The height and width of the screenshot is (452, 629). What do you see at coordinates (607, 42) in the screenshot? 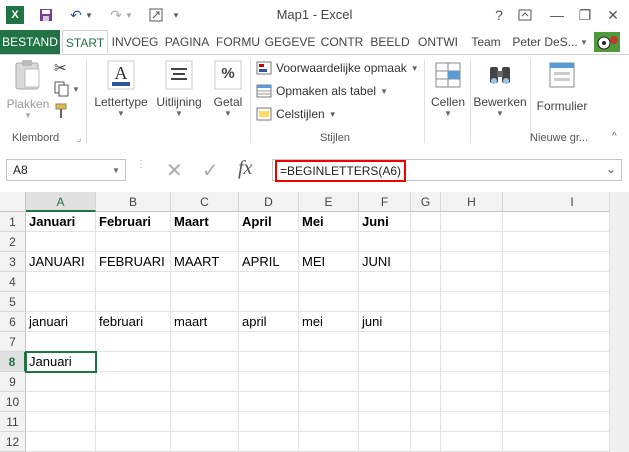
I see `avatar` at bounding box center [607, 42].